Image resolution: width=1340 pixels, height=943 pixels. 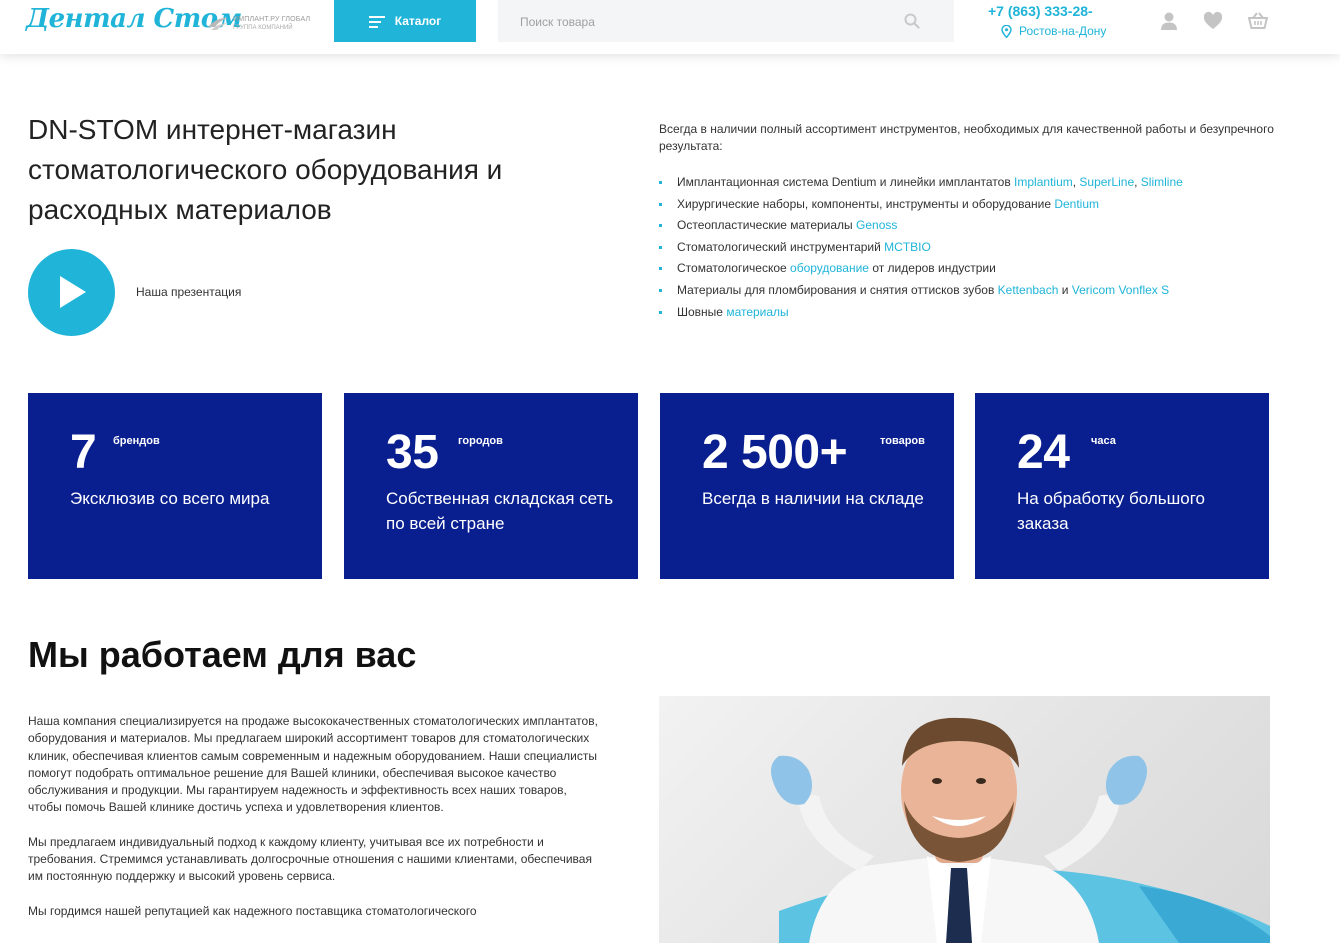 What do you see at coordinates (1162, 182) in the screenshot?
I see `slimline-link: Slimline` at bounding box center [1162, 182].